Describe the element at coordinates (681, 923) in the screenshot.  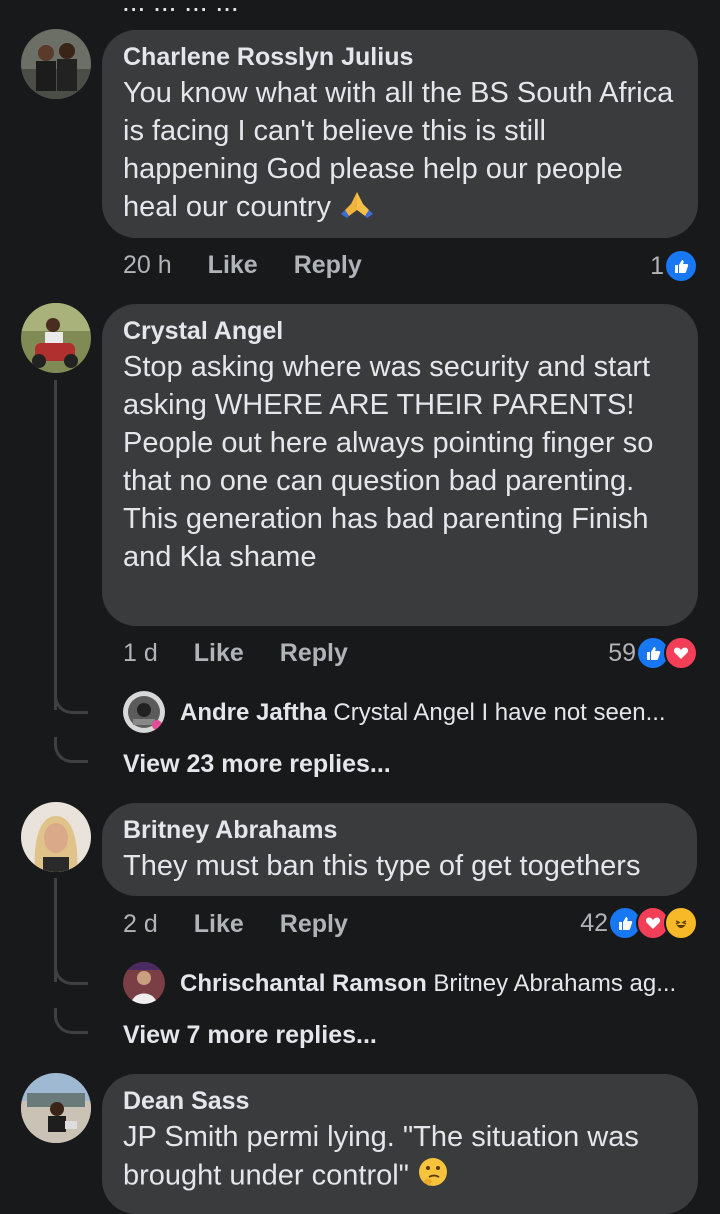
I see `haha-reaction-icon` at that location.